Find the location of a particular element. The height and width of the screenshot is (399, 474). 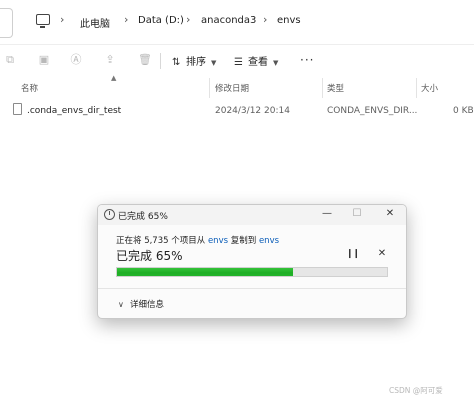

completion-status: 已完成 65% is located at coordinates (149, 256).